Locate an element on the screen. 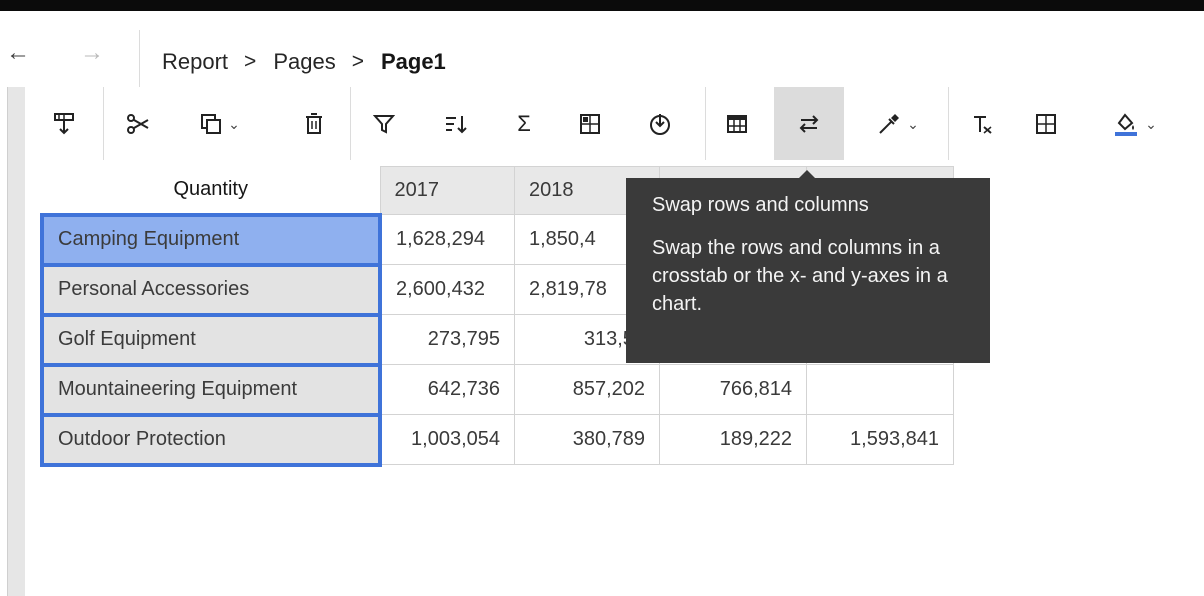 The width and height of the screenshot is (1204, 596). eyedropper-menu-chevron-icon: ⌄ is located at coordinates (913, 124).